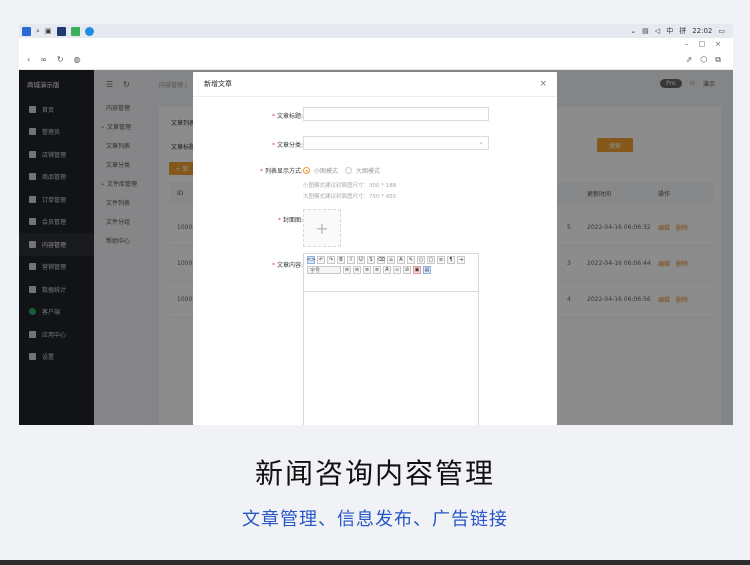  I want to click on volume-icon: ◁, so click(657, 31).